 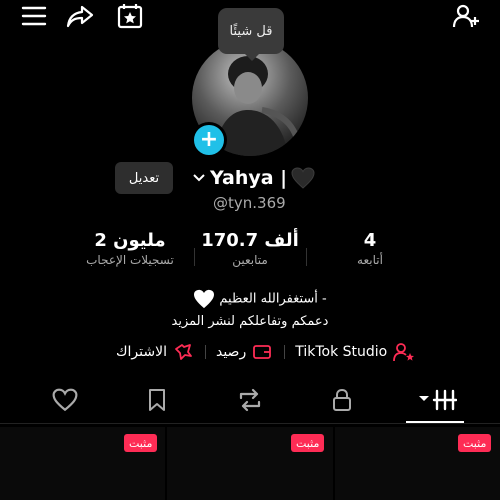 What do you see at coordinates (303, 178) in the screenshot?
I see `black-heart-icon` at bounding box center [303, 178].